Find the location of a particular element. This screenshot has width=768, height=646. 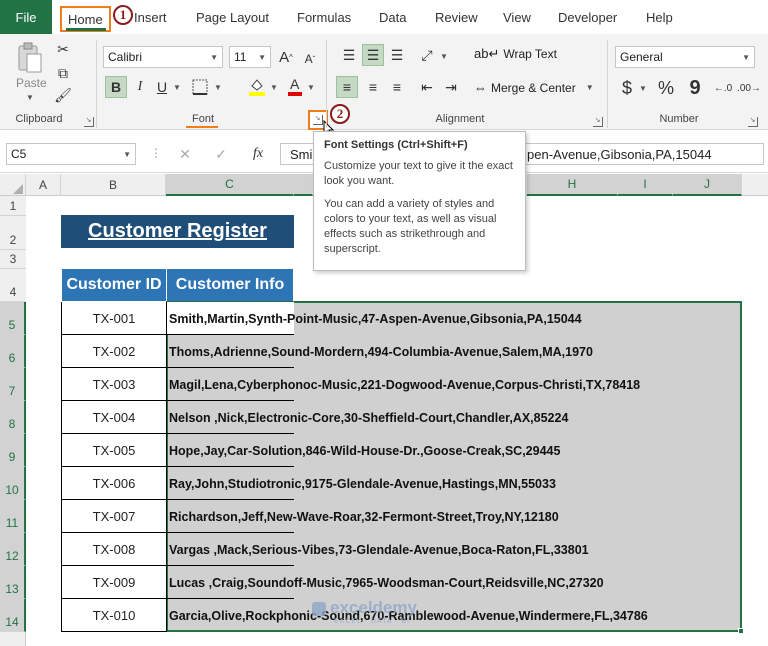

tab-insert: Insert is located at coordinates (150, 17).